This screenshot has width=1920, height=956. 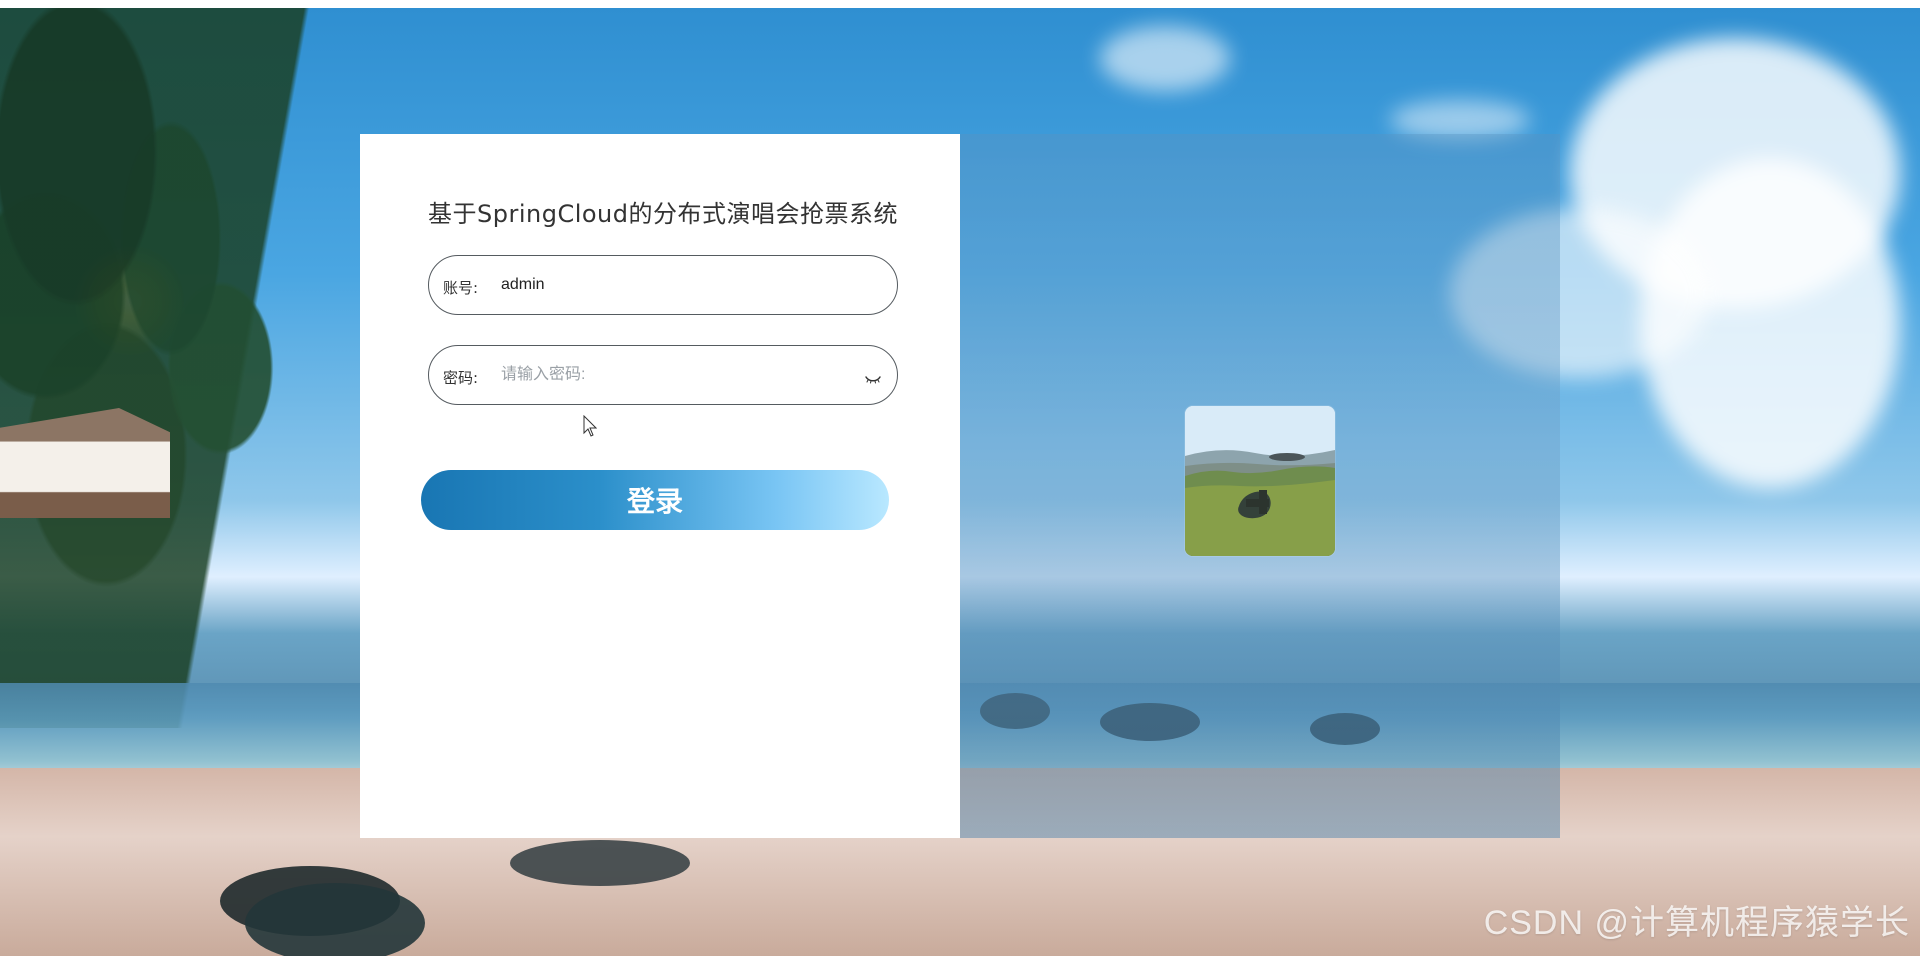 I want to click on cursor-icon, so click(x=590, y=425).